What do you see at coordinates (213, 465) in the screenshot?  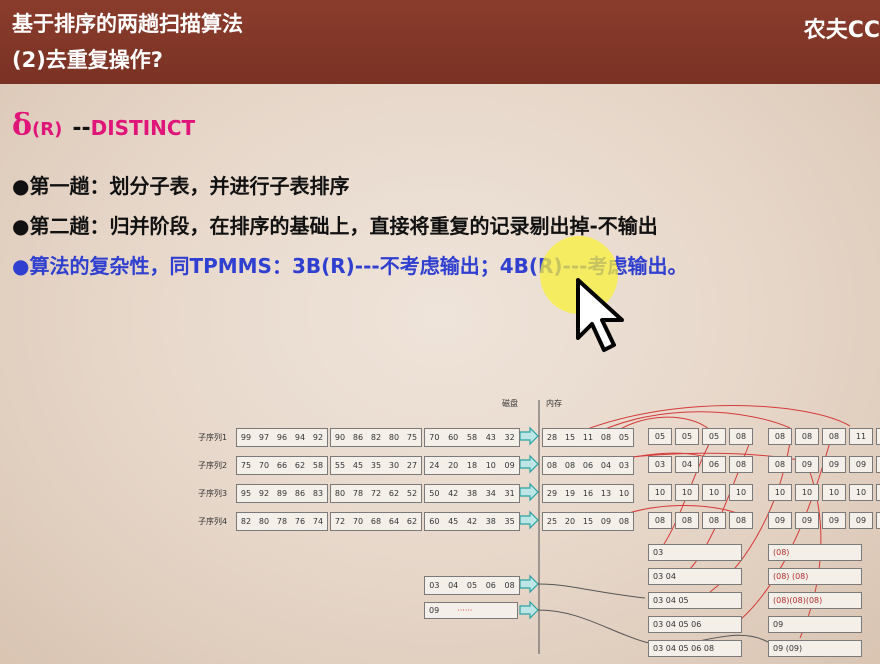 I see `run-label: 子序列2` at bounding box center [213, 465].